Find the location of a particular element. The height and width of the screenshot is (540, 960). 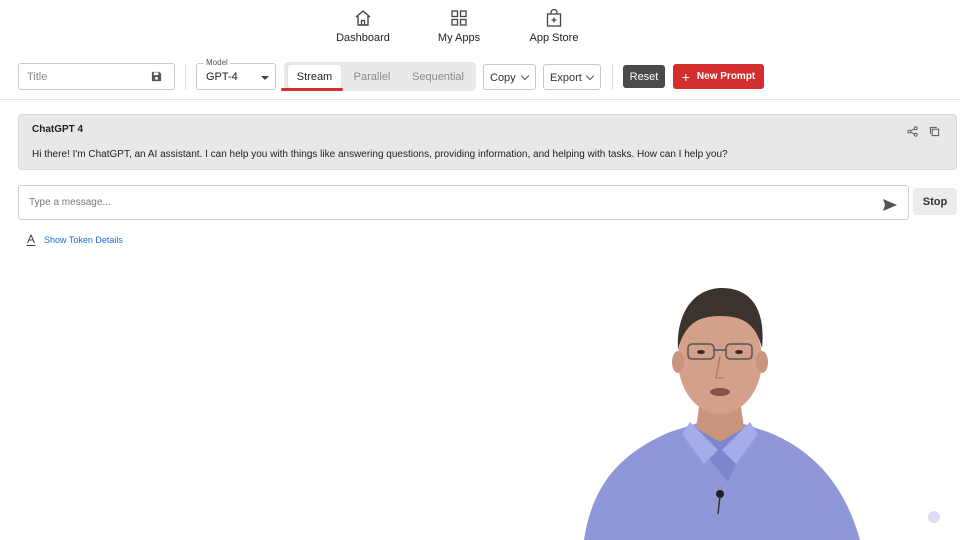

export-dropdown: Export is located at coordinates (572, 77).